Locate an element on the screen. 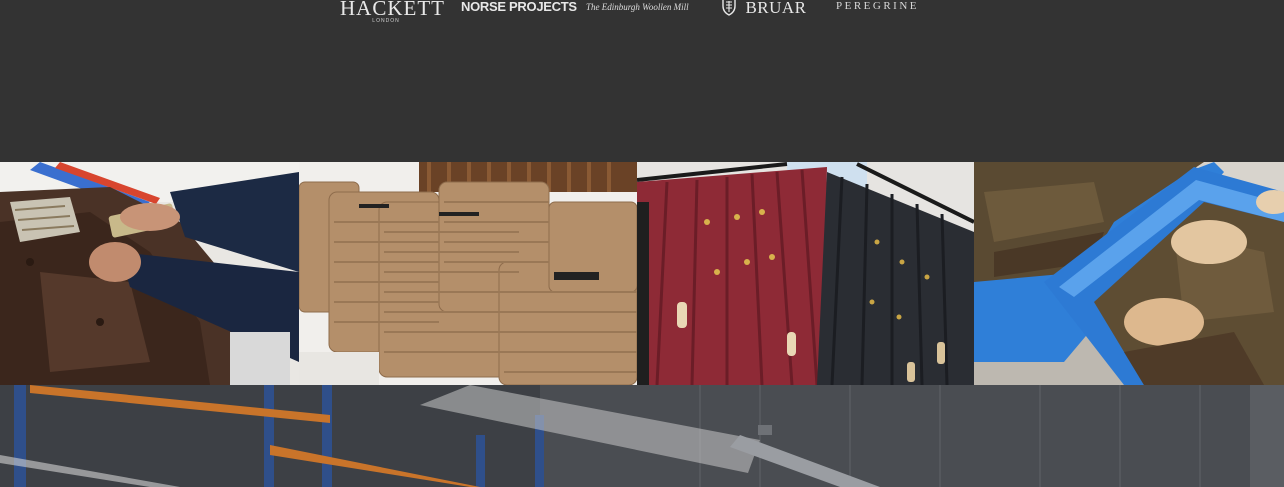 Image resolution: width=1284 pixels, height=487 pixels. peregrine-logo: PEREGRINE is located at coordinates (877, 6).